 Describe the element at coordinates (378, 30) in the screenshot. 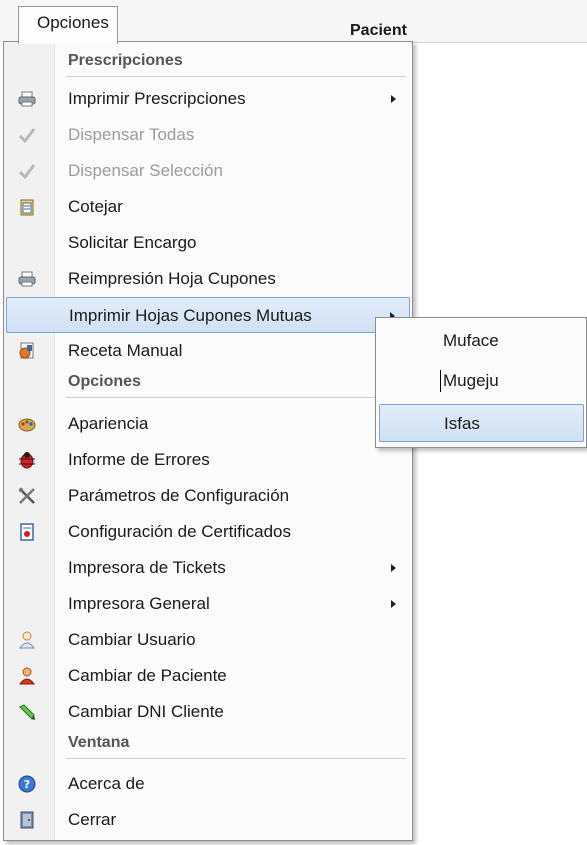

I see `background-column-header: Pacient` at that location.